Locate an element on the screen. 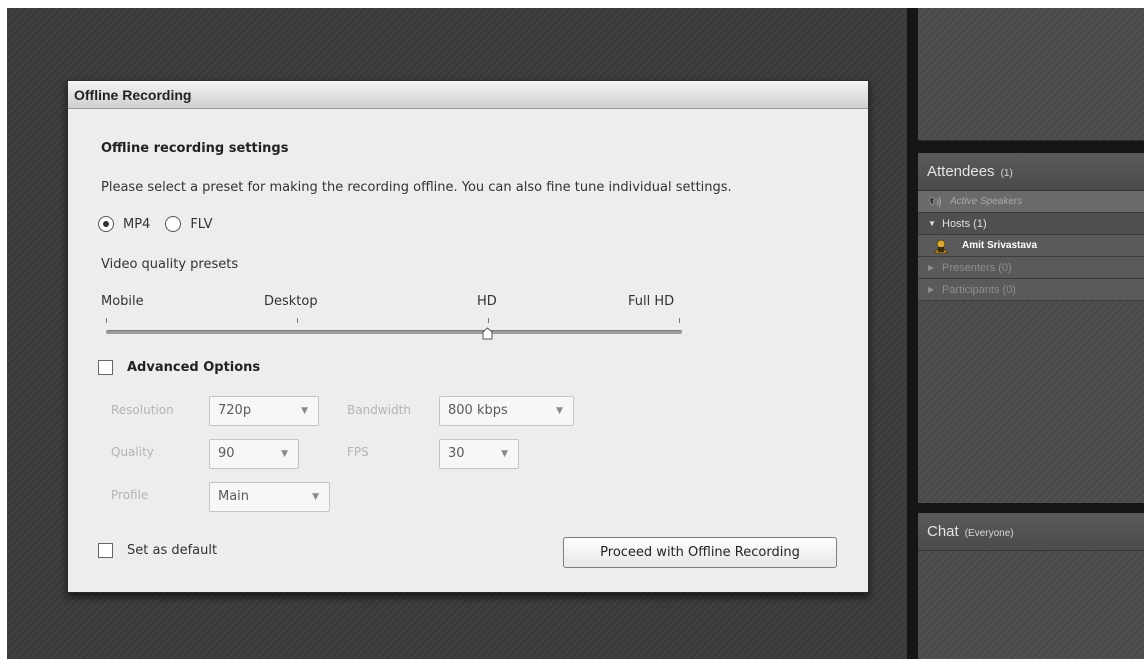  phone-speaker-icon is located at coordinates (936, 202).